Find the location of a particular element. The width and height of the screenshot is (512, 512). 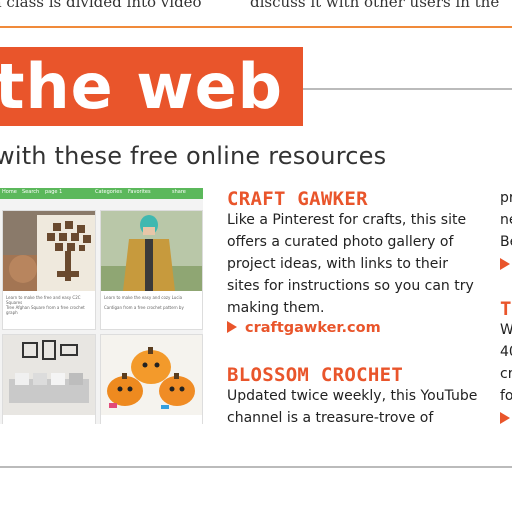

body-line: project ideas, with links to their is located at coordinates (337, 264).